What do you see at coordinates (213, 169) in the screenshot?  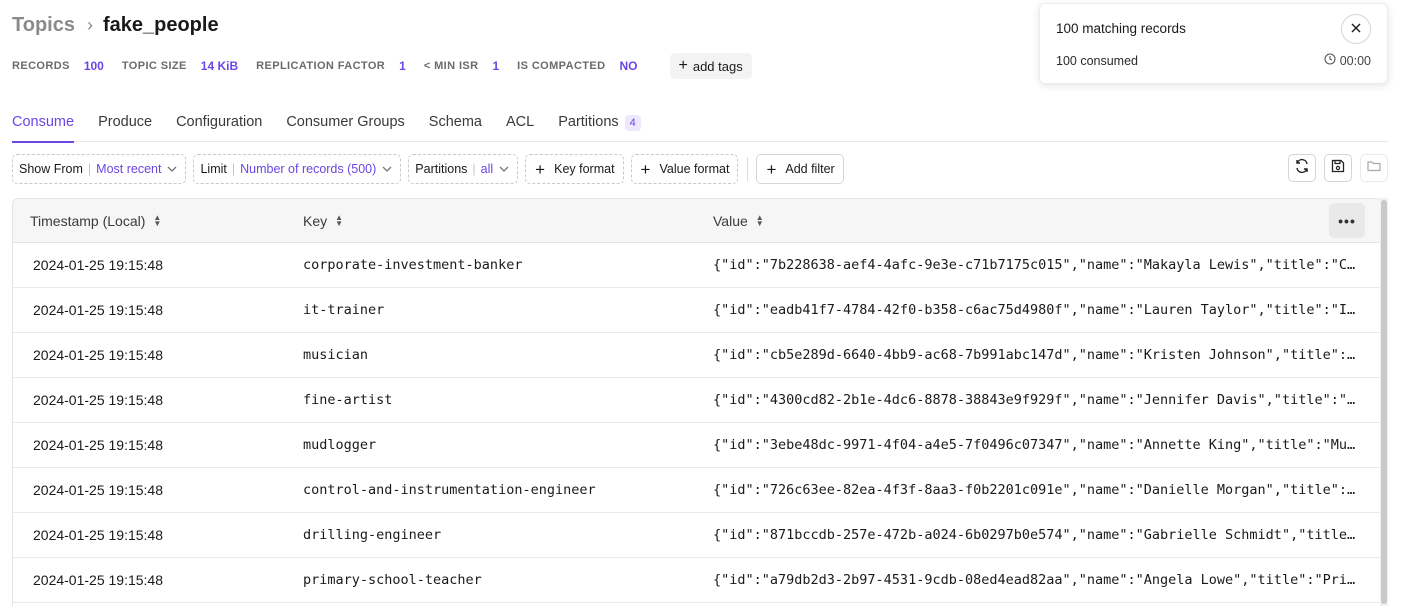 I see `limit-label: Limit` at bounding box center [213, 169].